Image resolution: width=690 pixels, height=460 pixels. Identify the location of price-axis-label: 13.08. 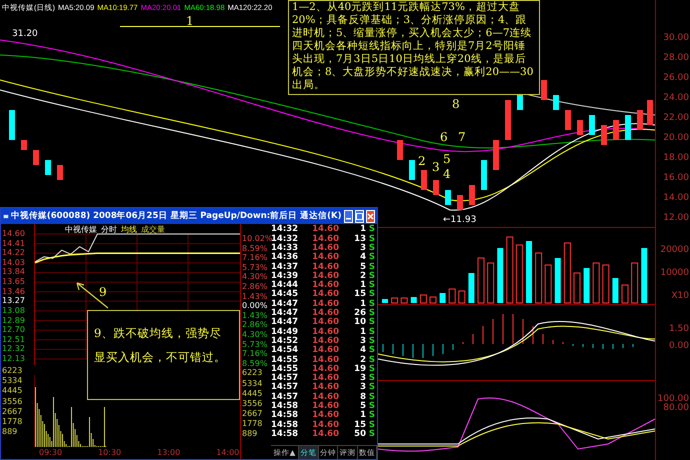
(13, 311).